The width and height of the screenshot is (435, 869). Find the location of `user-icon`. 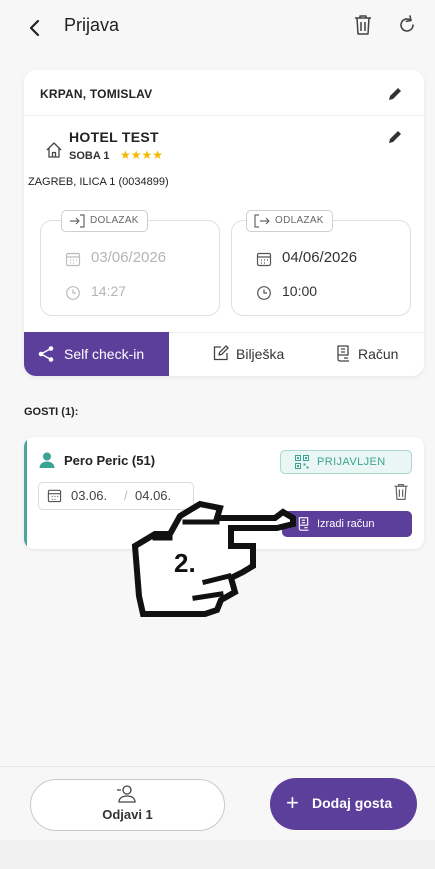

user-icon is located at coordinates (127, 796).